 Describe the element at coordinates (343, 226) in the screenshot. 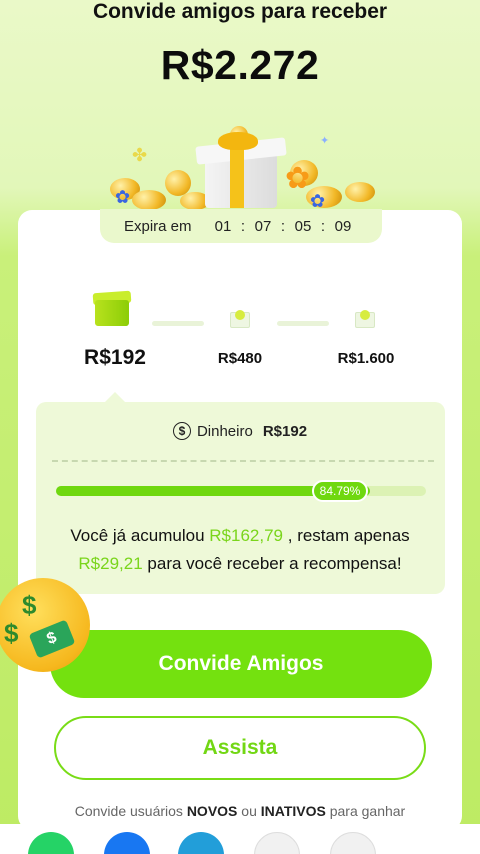

I see `countdown-seconds: 09` at that location.